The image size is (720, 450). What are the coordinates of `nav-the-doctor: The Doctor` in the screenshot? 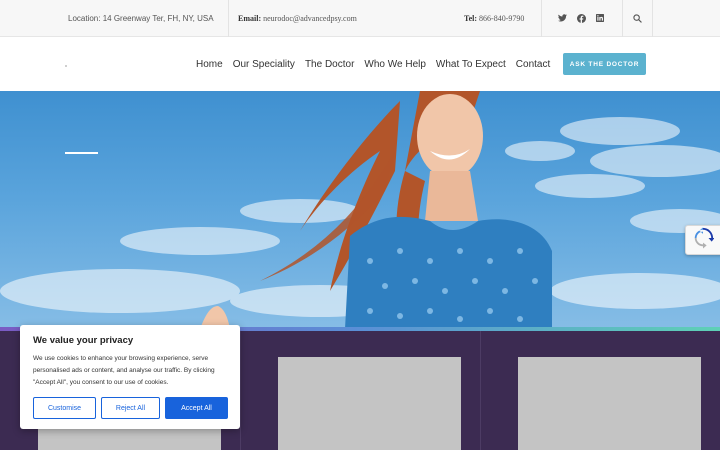 It's located at (329, 64).